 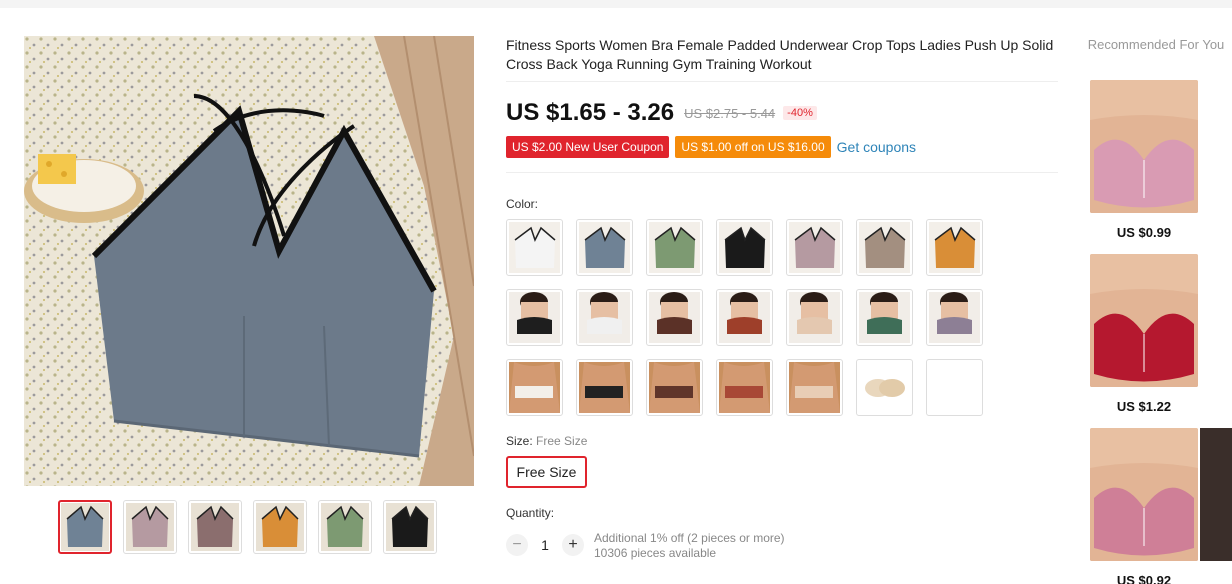 I want to click on color-swatch-mauve, so click(x=814, y=247).